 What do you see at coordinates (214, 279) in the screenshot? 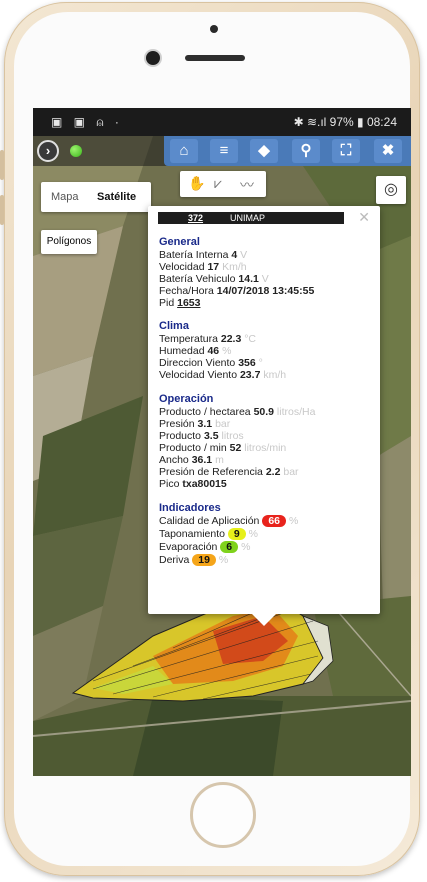
I see `row-bateria-vehiculo: Batería Vehiculo 14.1 V` at bounding box center [214, 279].